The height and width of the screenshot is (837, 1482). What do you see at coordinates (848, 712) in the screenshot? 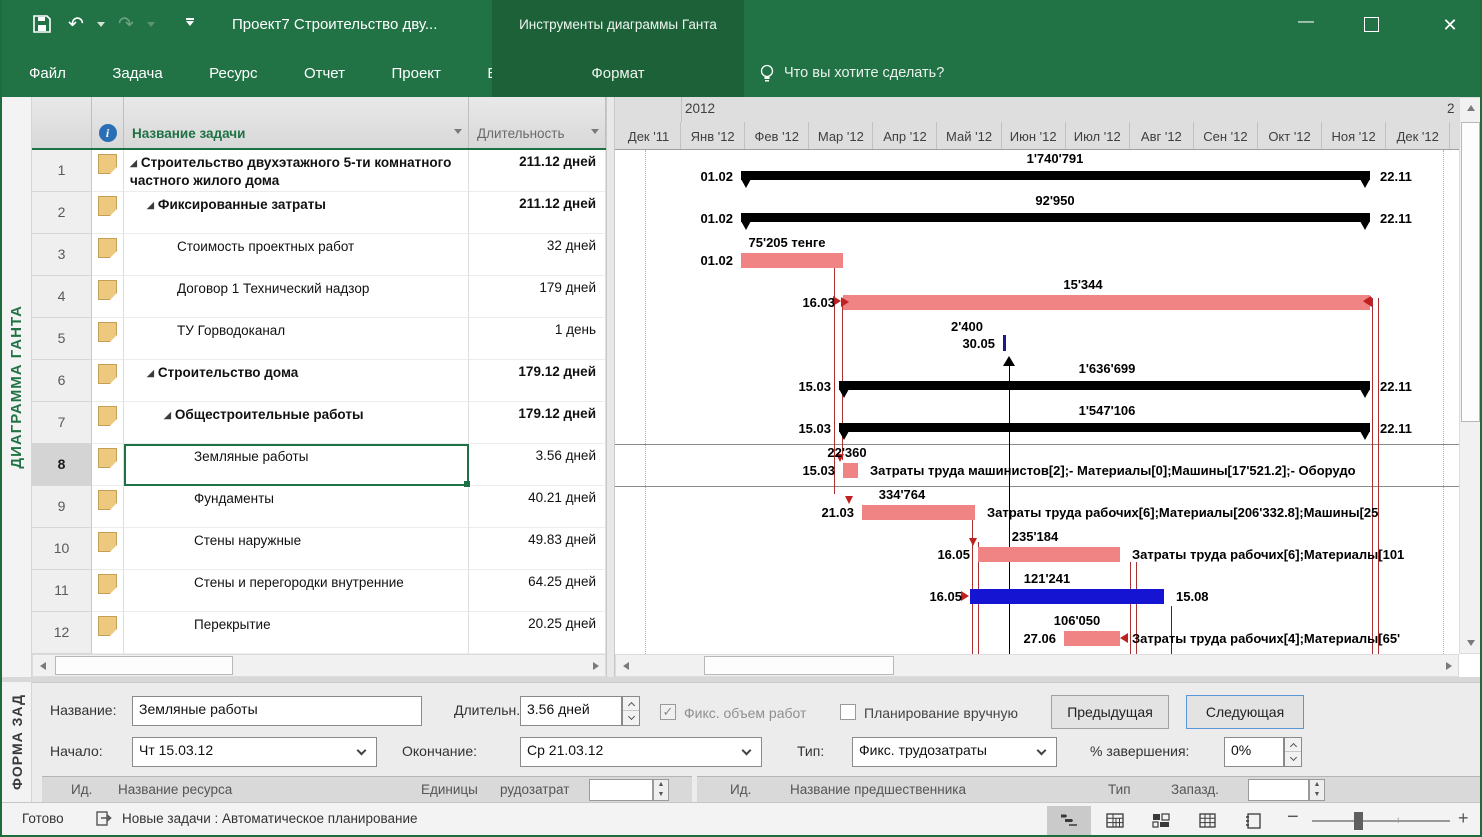
I see `manual-schedule-checkbox` at bounding box center [848, 712].